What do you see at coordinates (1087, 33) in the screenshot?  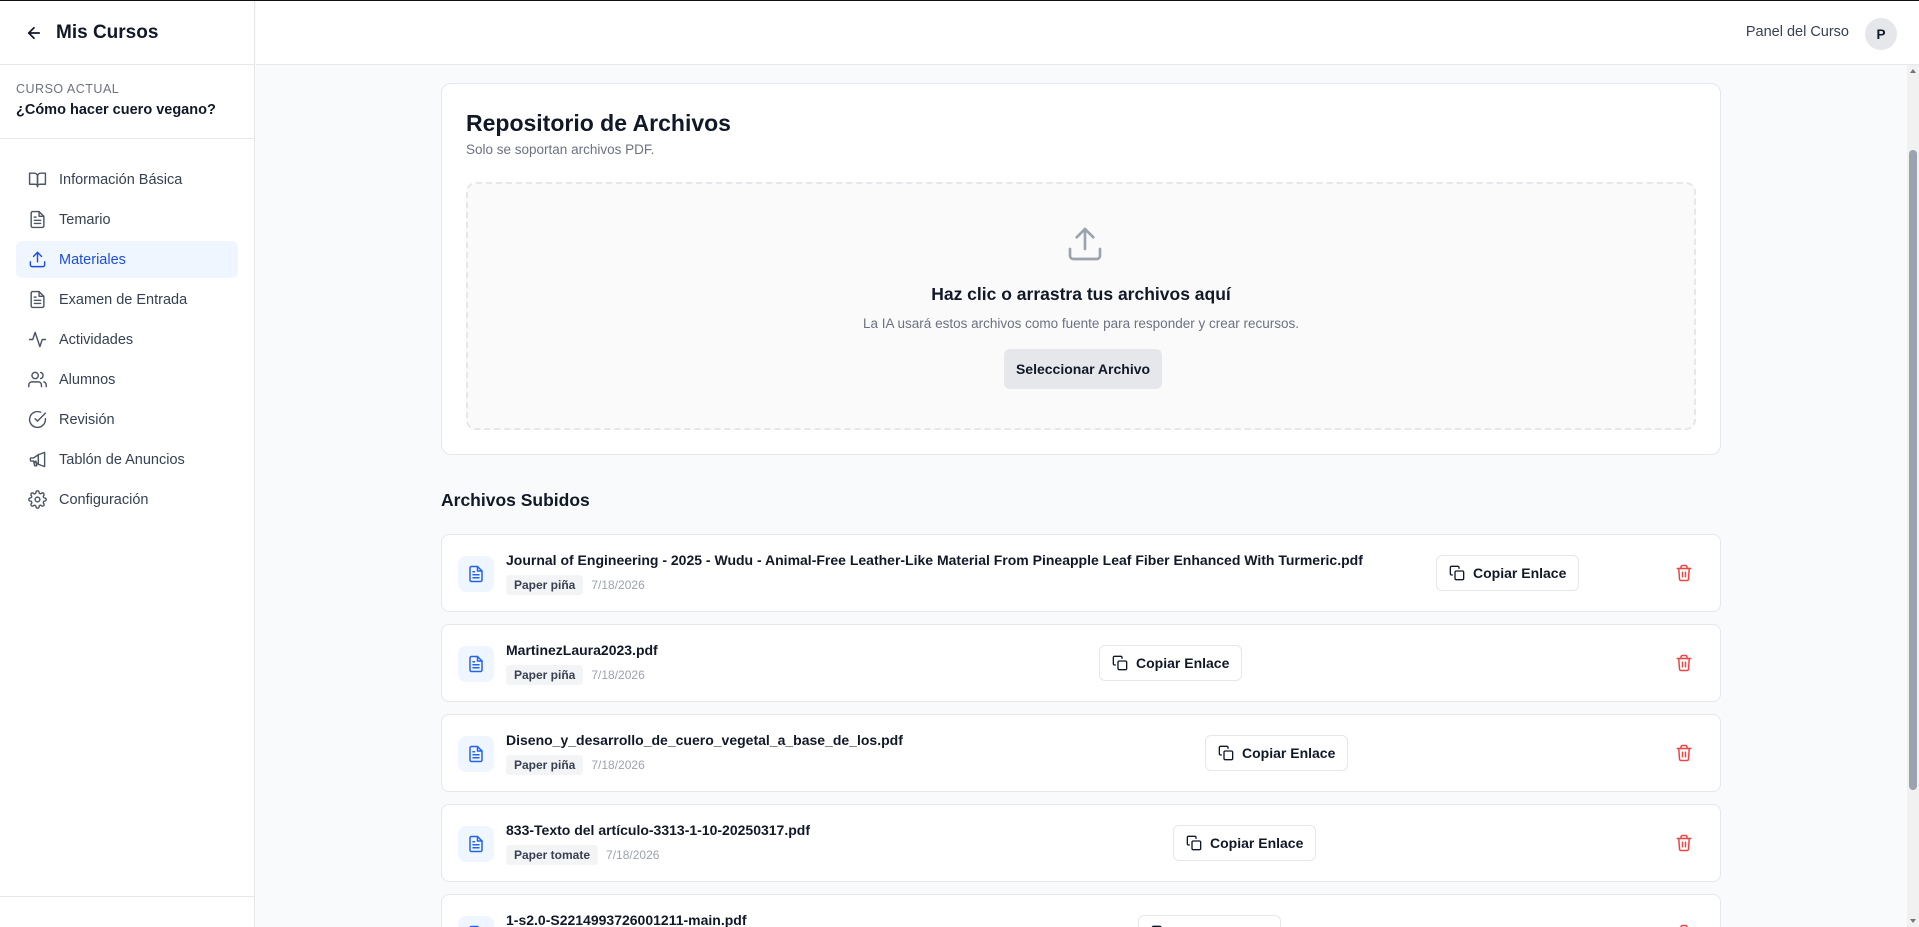 I see `top-header: Panel del Curso P` at bounding box center [1087, 33].